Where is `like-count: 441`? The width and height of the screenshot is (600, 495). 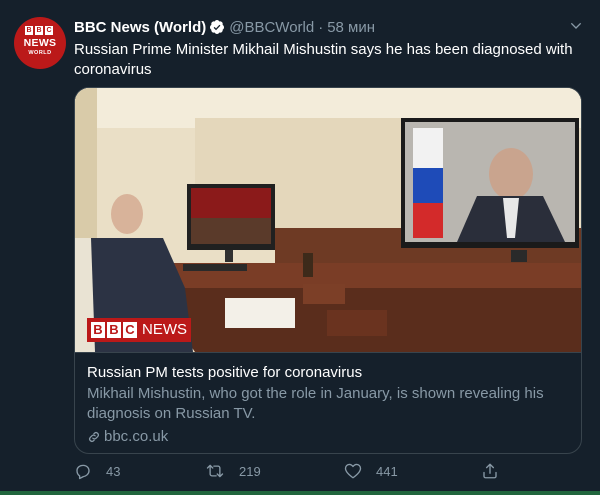
like-count: 441 is located at coordinates (387, 471).